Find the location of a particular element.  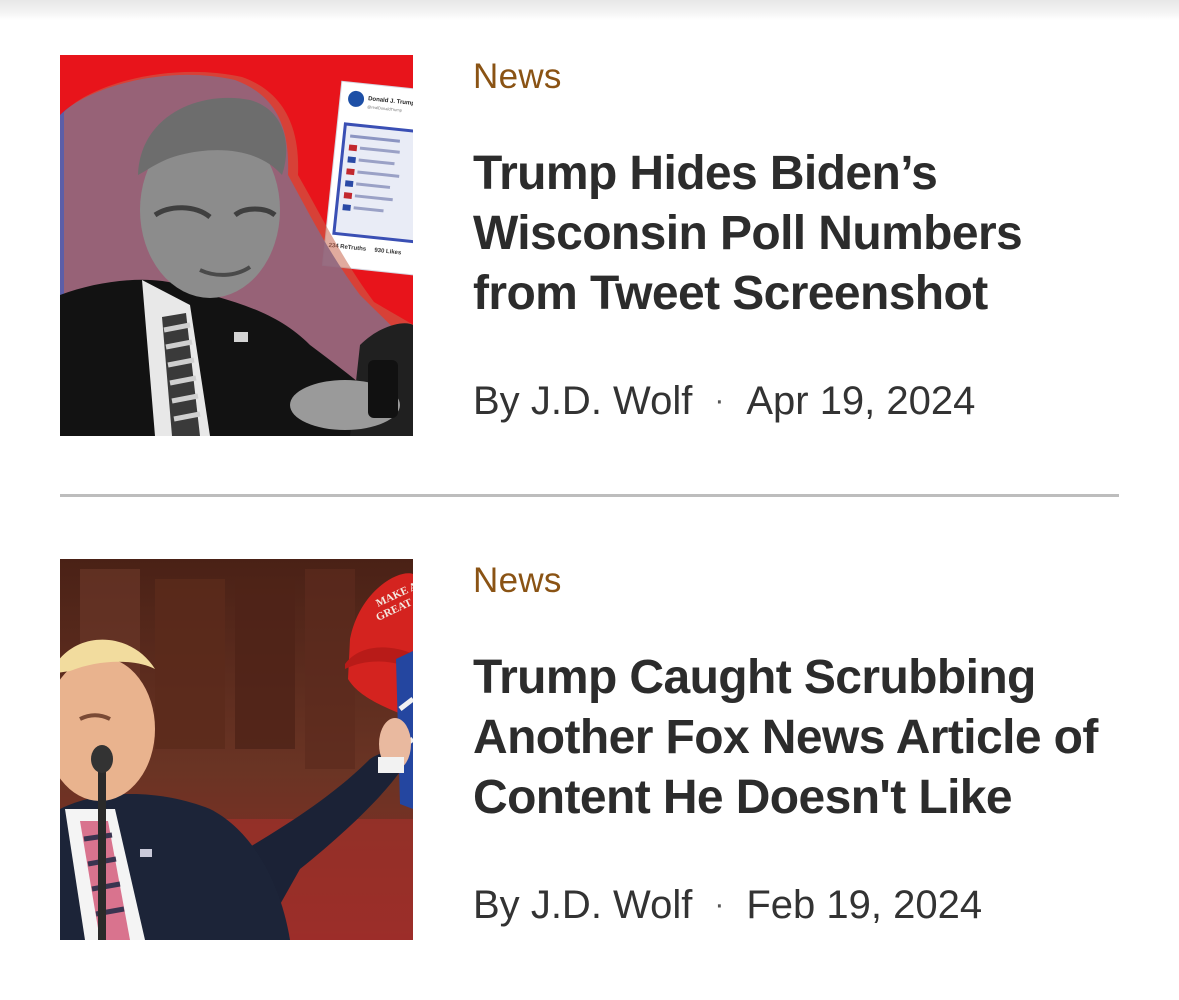

publish-date: Feb 19, 2024 is located at coordinates (864, 905).